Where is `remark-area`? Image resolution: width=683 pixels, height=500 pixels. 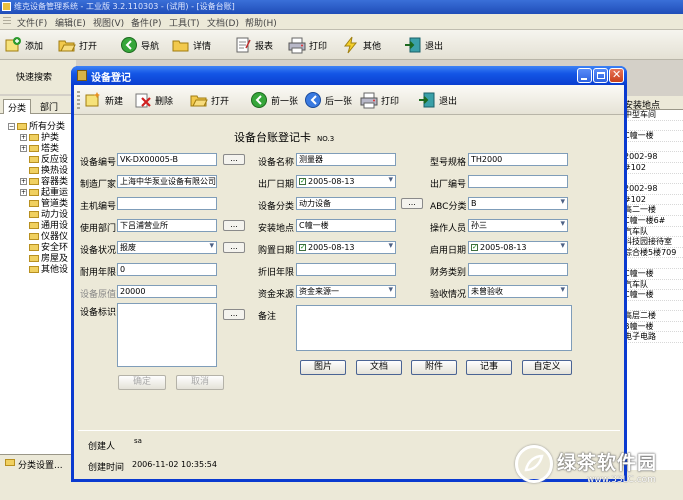
remark-area is located at coordinates (434, 328).